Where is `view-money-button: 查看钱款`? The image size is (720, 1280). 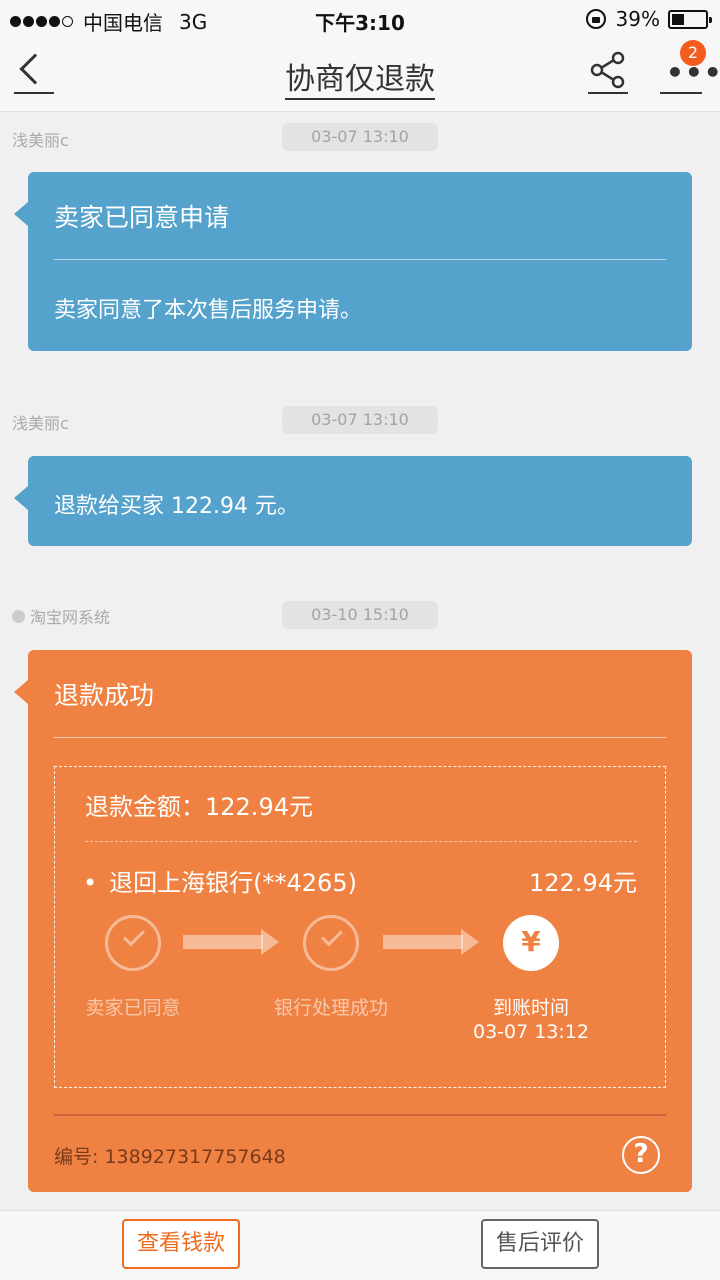 view-money-button: 查看钱款 is located at coordinates (181, 1244).